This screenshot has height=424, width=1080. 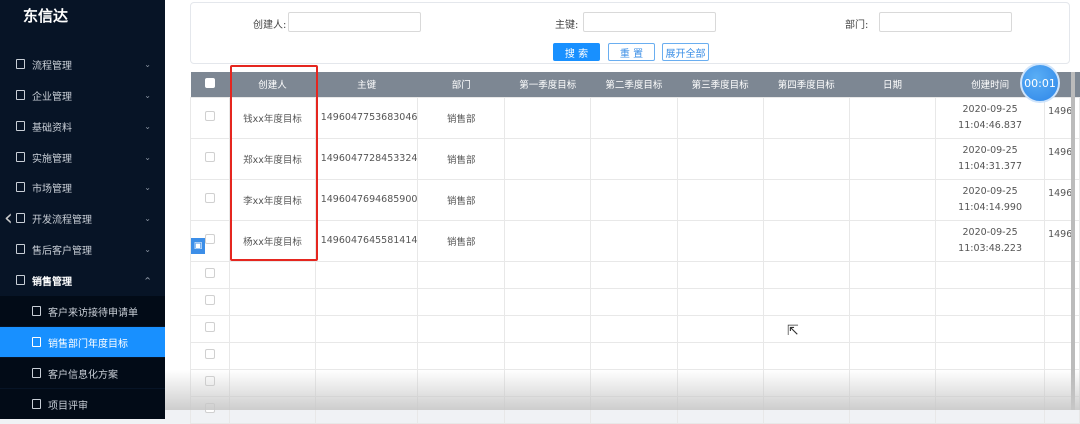 I want to click on sidebar-item-label: 实施管理, so click(x=52, y=159).